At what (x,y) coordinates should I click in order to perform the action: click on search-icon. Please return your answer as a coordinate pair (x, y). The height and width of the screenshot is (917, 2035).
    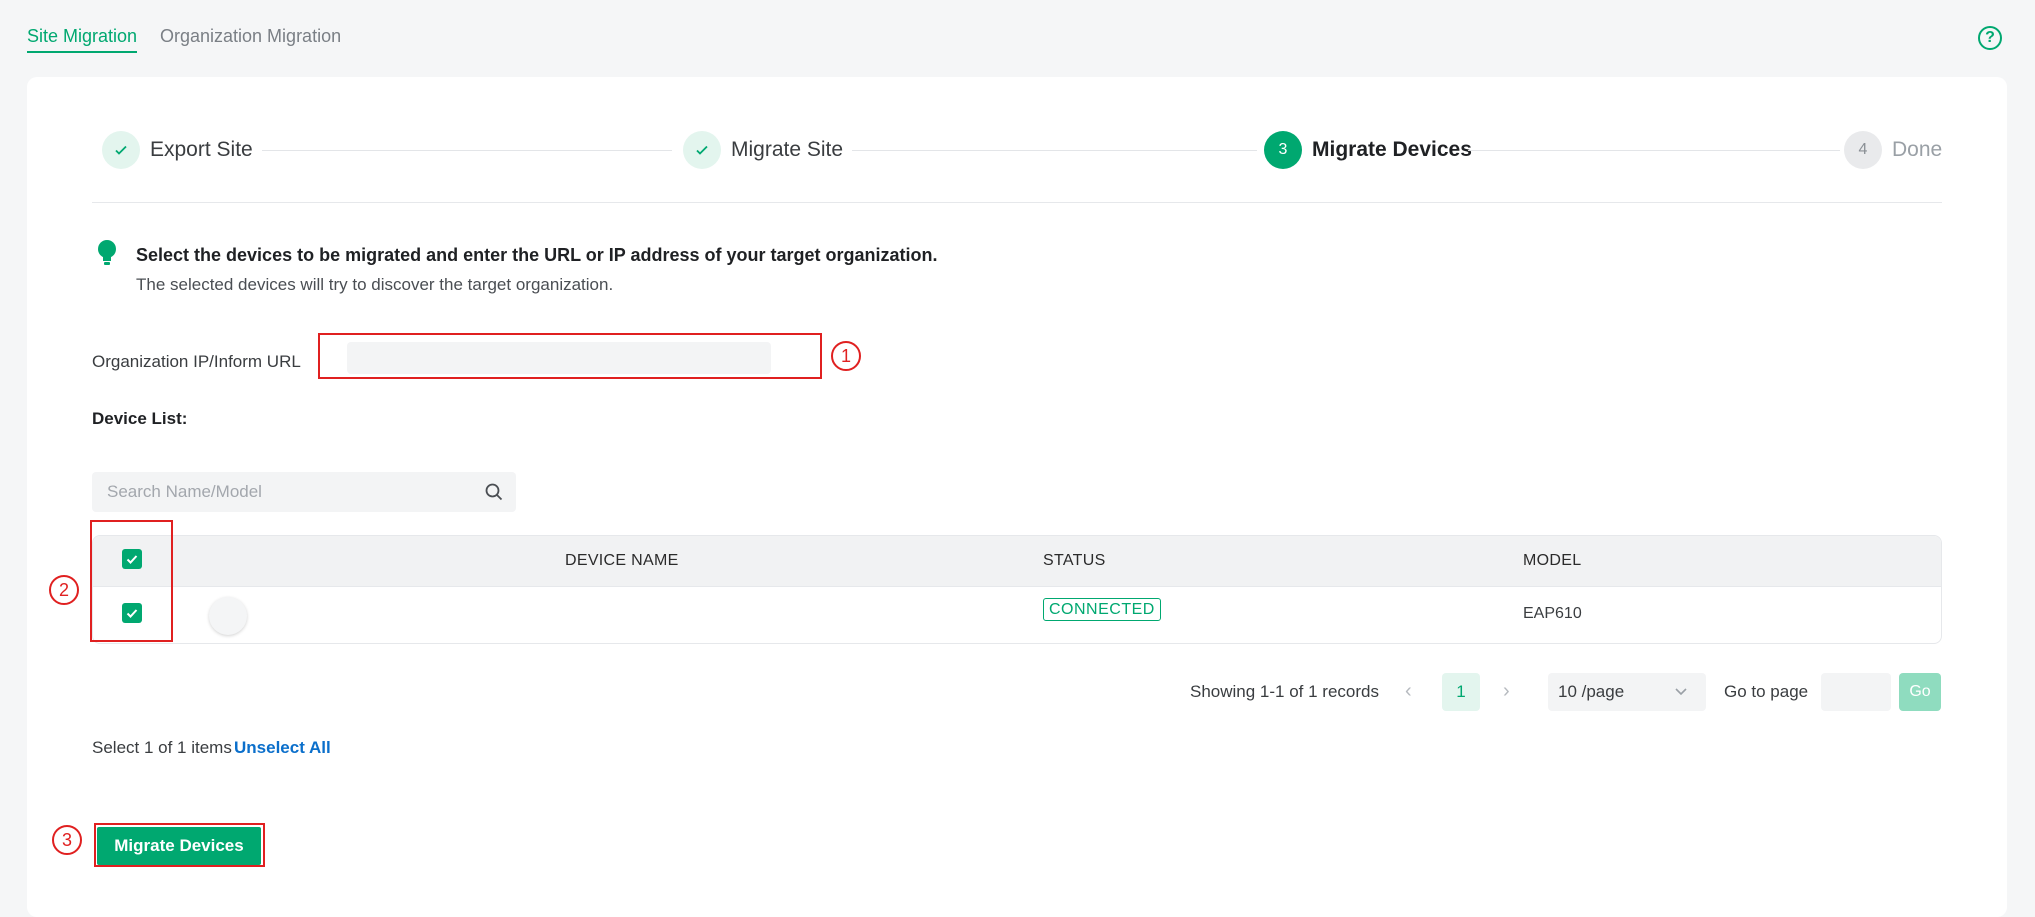
    Looking at the image, I should click on (494, 494).